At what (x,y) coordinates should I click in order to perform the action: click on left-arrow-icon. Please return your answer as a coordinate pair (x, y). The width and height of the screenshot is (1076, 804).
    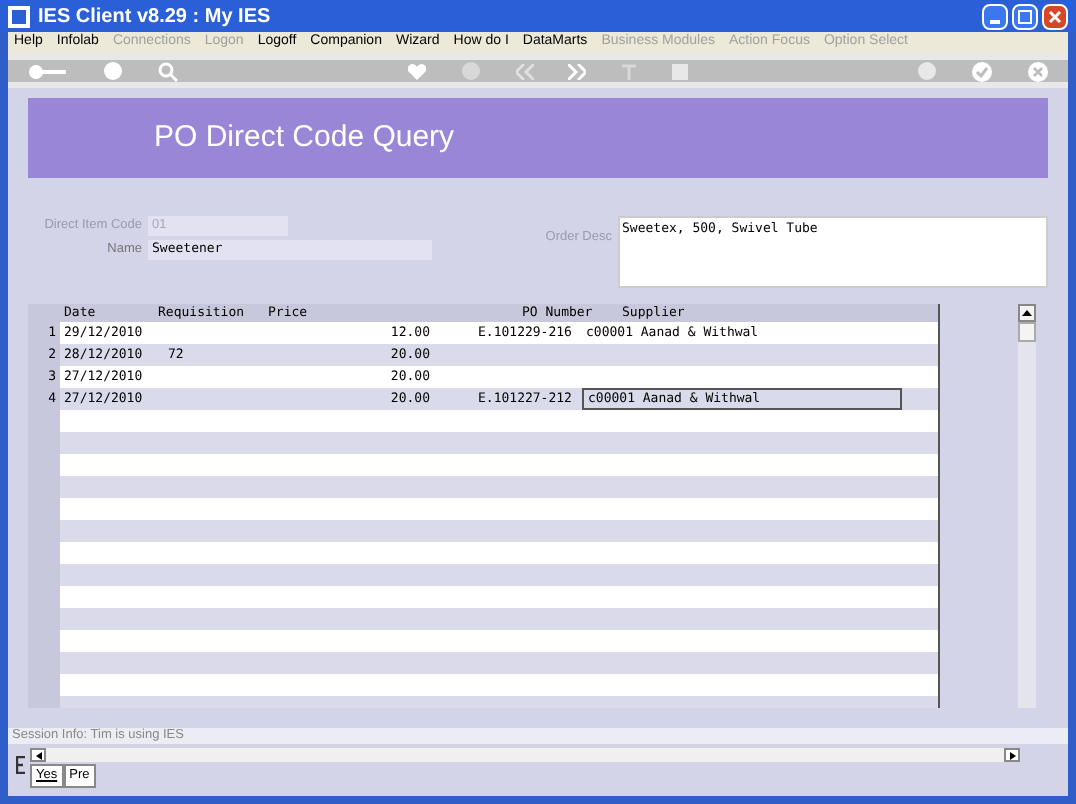
    Looking at the image, I should click on (38, 755).